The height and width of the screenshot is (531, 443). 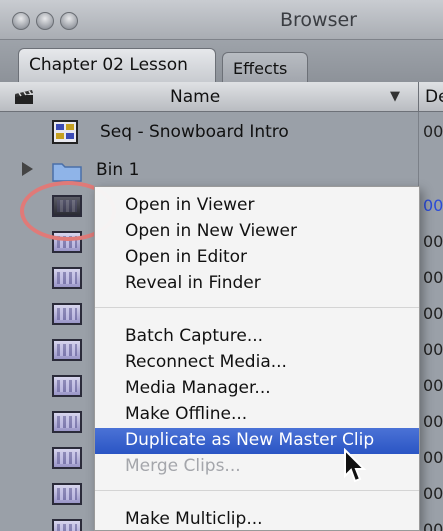 I want to click on list-item: Seq - Snowboard Intro 00, so click(x=221, y=132).